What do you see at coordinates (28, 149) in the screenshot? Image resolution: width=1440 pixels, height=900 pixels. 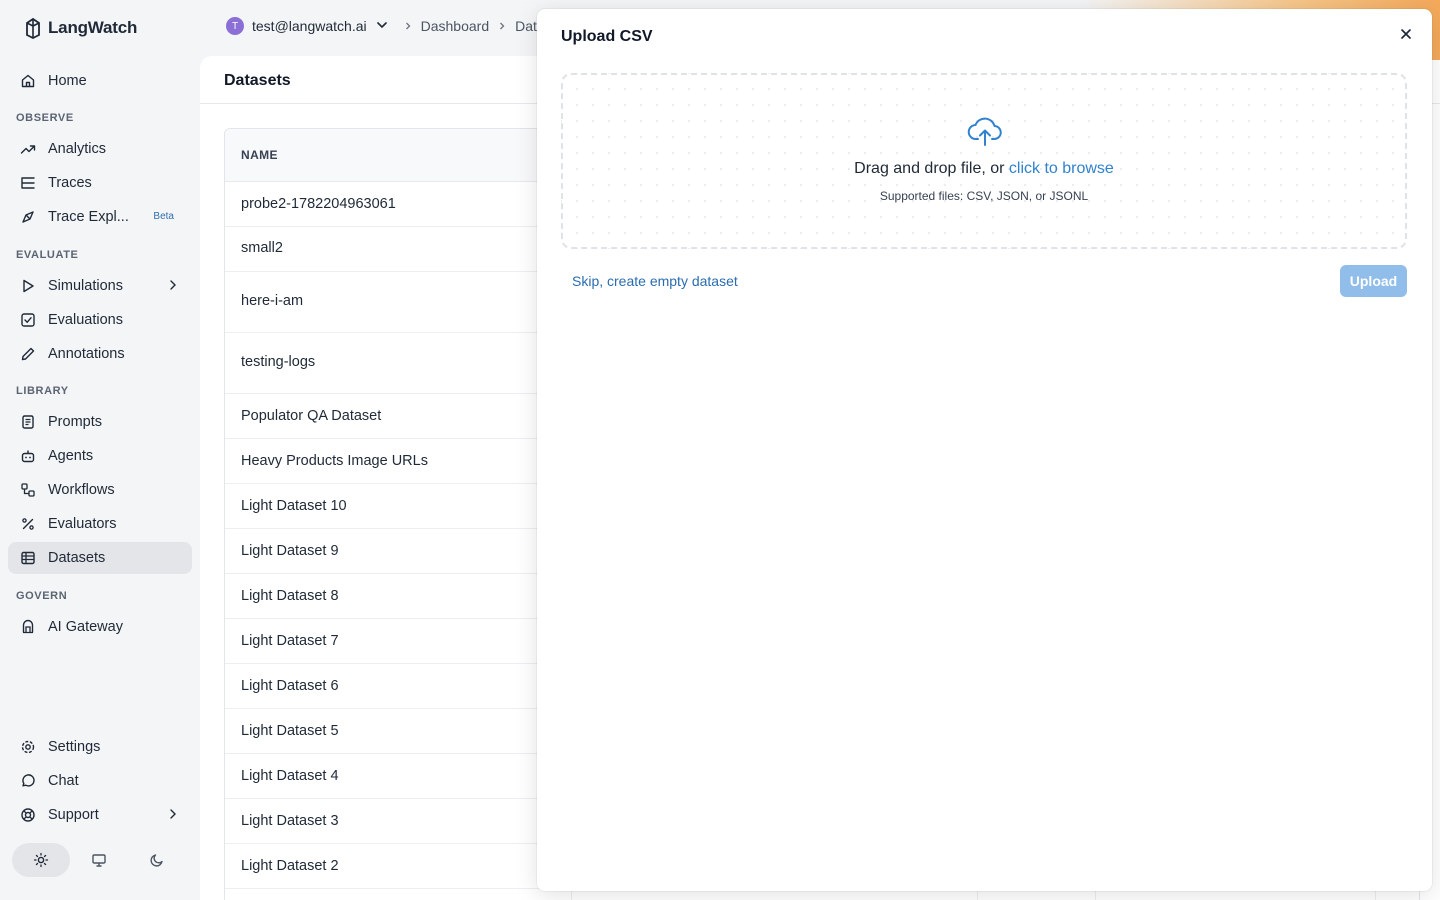 I see `trend-up-icon` at bounding box center [28, 149].